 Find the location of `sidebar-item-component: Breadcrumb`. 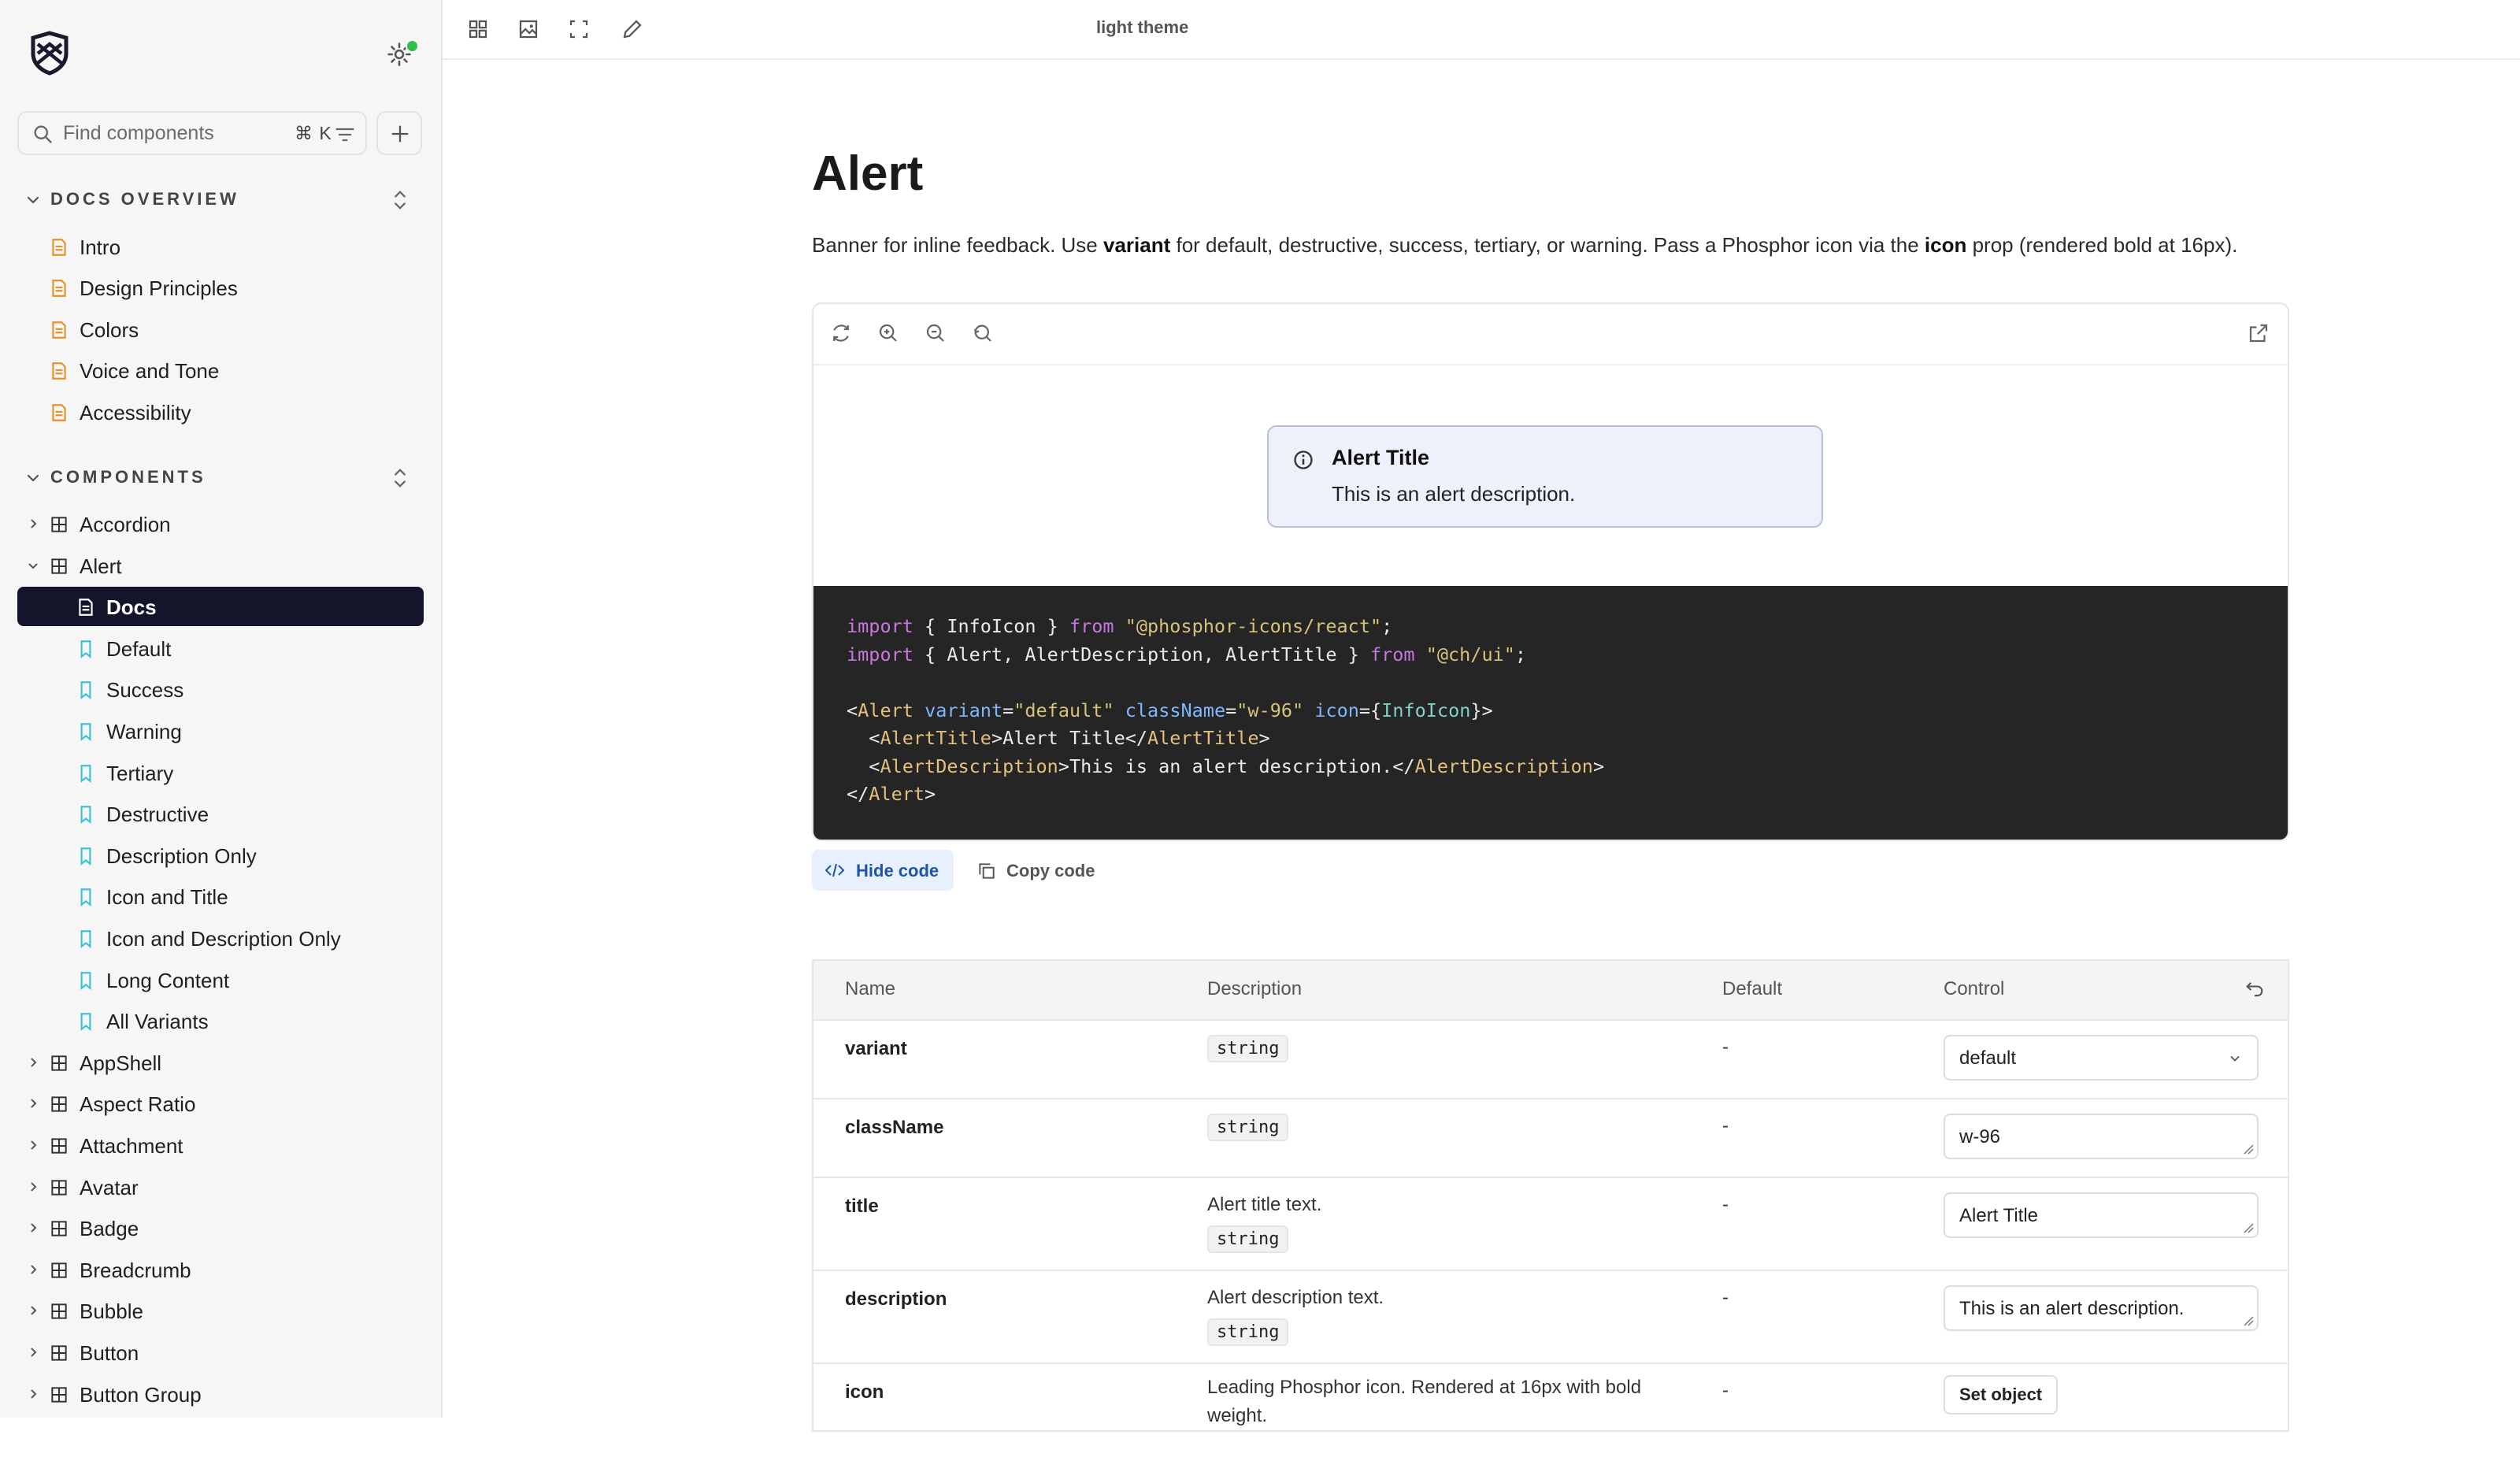

sidebar-item-component: Breadcrumb is located at coordinates (220, 1269).